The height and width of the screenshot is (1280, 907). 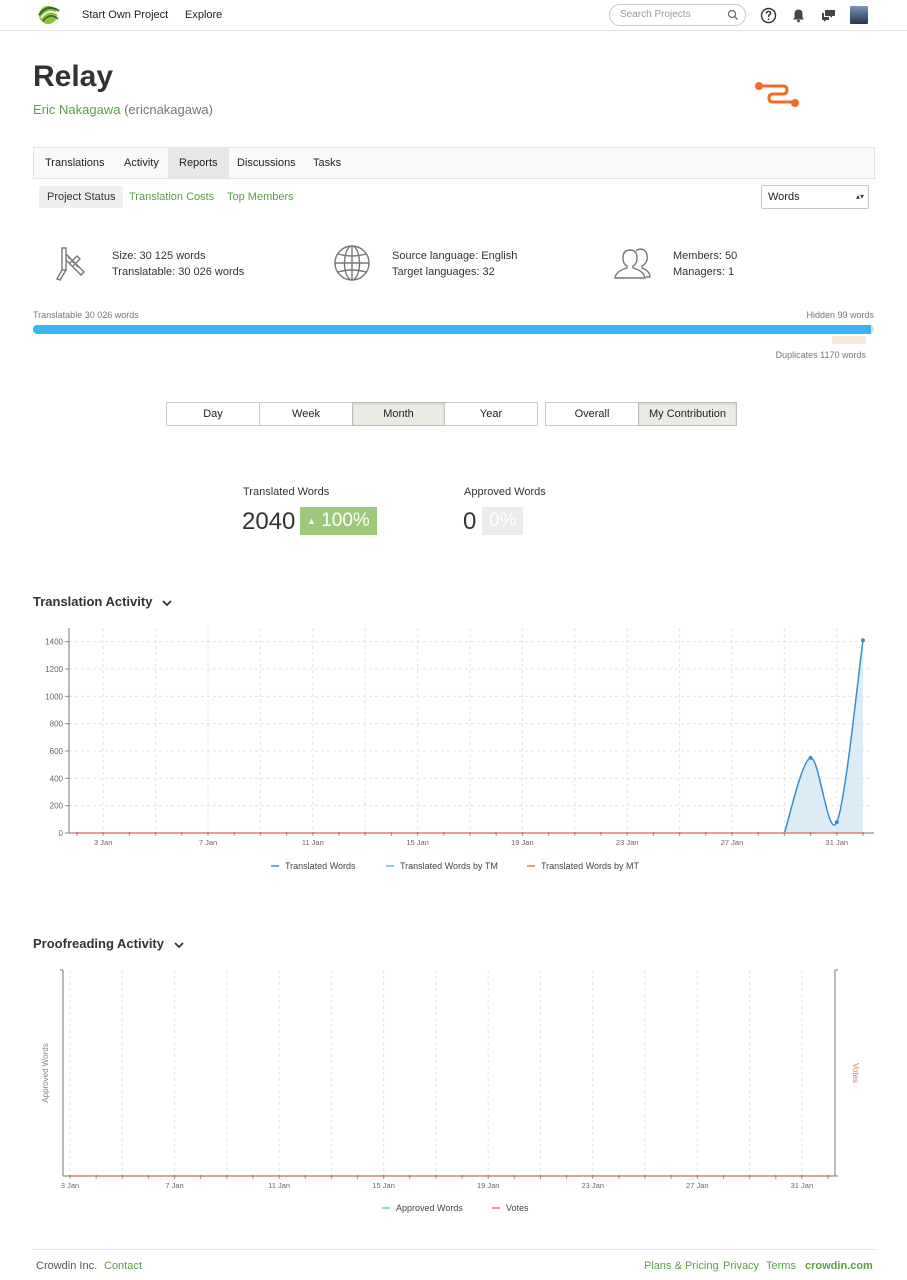 What do you see at coordinates (141, 163) in the screenshot?
I see `tab-activity: Activity` at bounding box center [141, 163].